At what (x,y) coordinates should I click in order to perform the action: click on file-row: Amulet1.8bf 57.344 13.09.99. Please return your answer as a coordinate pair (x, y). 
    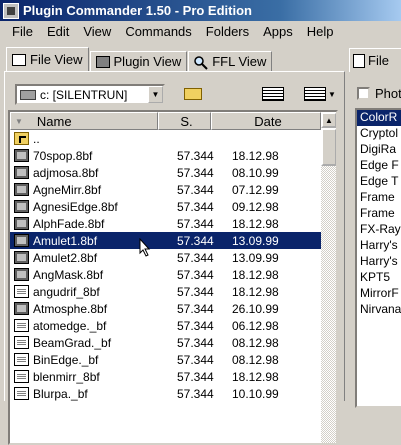
    Looking at the image, I should click on (165, 240).